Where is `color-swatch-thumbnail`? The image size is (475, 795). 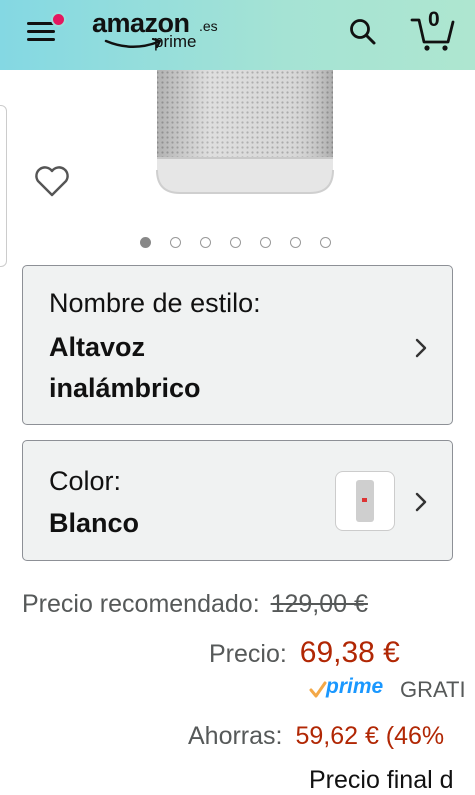 color-swatch-thumbnail is located at coordinates (365, 501).